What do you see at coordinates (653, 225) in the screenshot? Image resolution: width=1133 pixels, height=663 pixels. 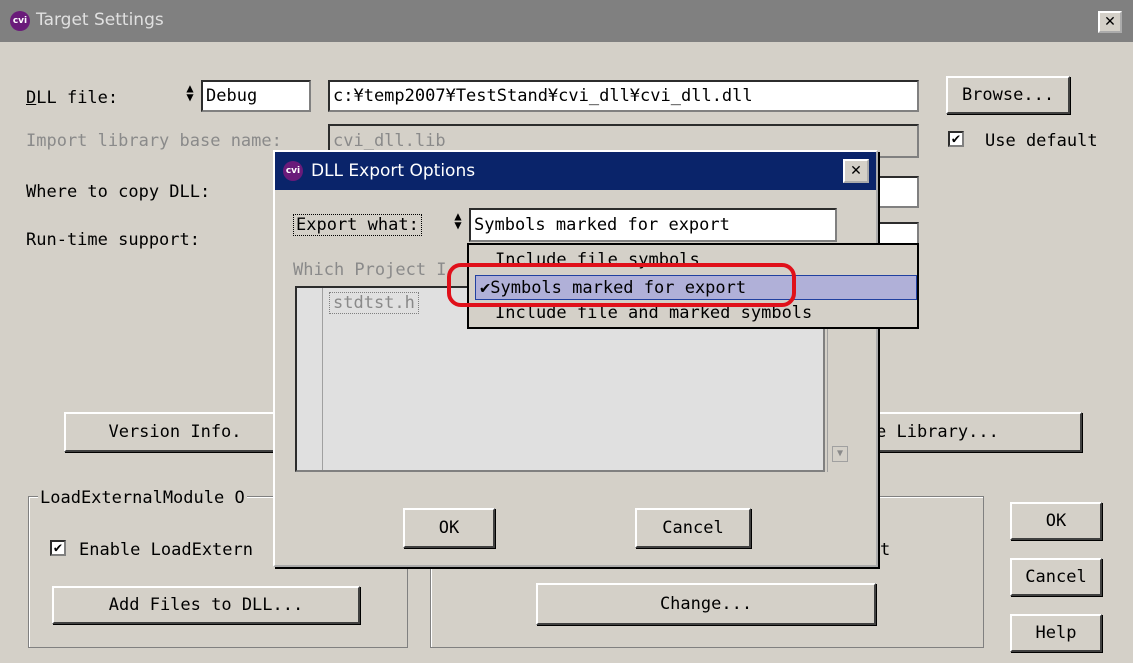 I see `export-what-field: Symbols marked for export` at bounding box center [653, 225].